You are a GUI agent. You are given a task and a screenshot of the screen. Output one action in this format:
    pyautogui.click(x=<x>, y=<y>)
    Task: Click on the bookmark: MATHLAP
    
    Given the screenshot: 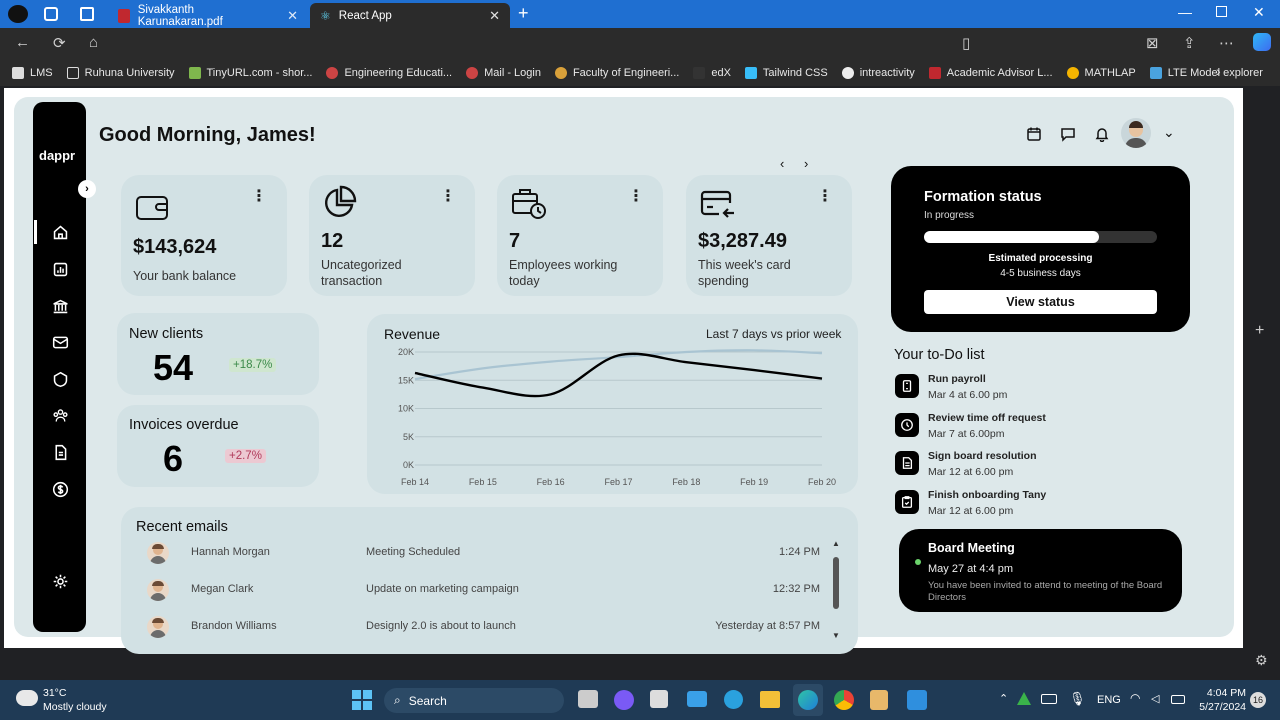 What is the action you would take?
    pyautogui.click(x=1101, y=72)
    